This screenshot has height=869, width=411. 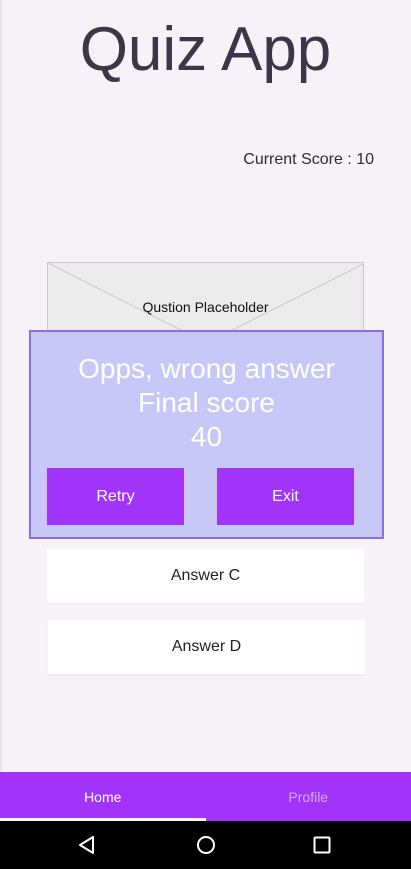 What do you see at coordinates (322, 845) in the screenshot?
I see `recents-icon` at bounding box center [322, 845].